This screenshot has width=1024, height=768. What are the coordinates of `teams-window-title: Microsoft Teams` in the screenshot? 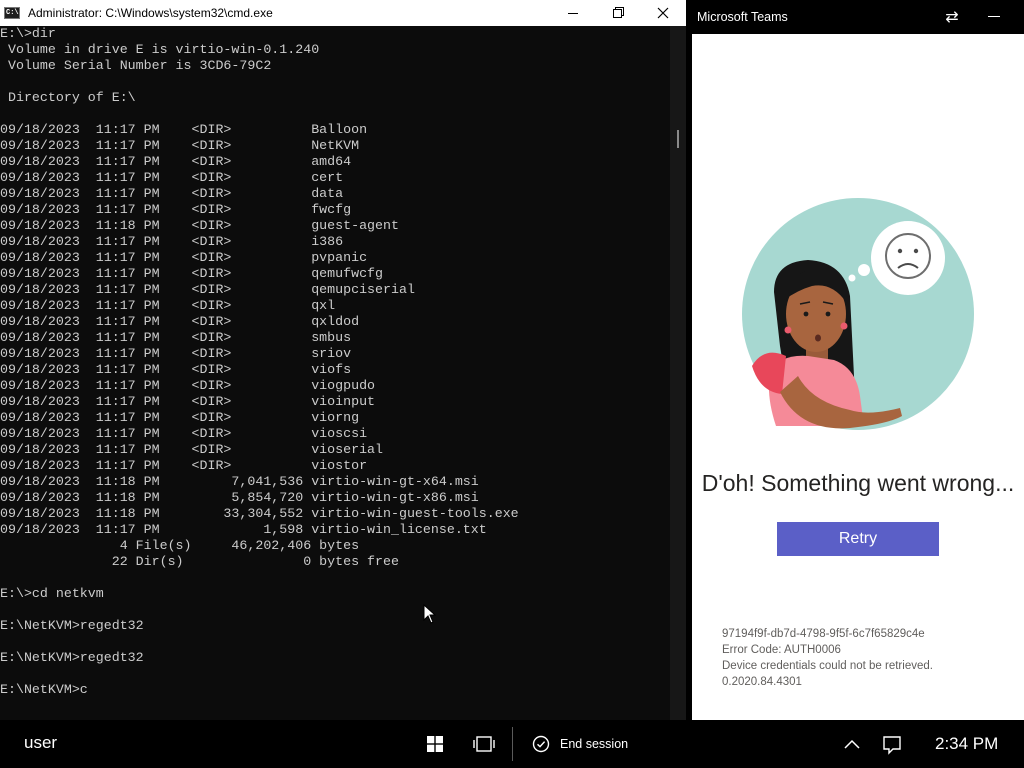 It's located at (742, 17).